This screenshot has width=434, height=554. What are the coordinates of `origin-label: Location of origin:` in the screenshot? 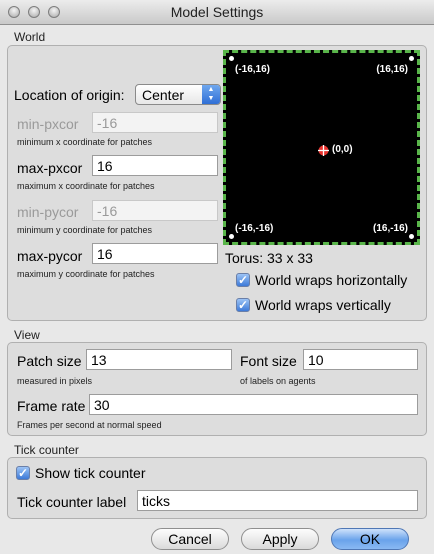 It's located at (69, 95).